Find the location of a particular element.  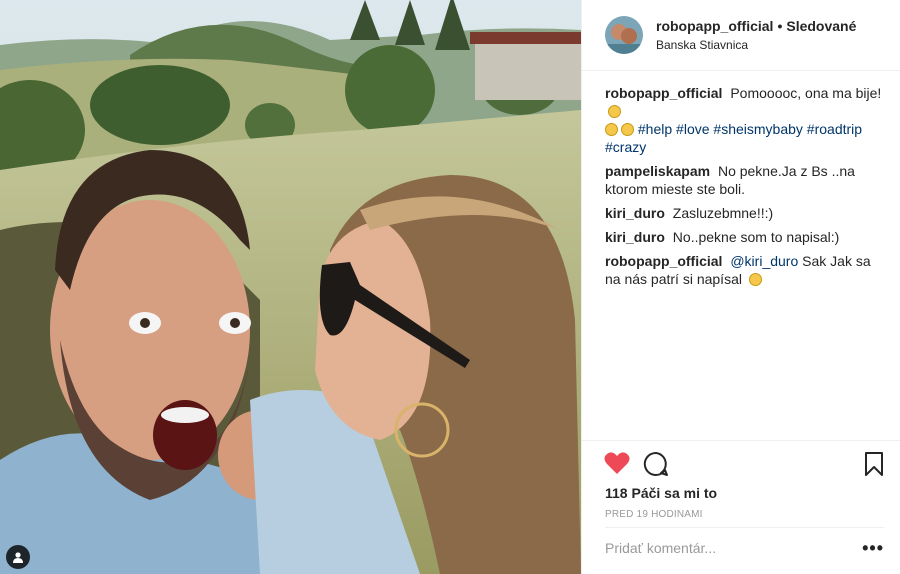

hashtag-help: #help is located at coordinates (655, 129).